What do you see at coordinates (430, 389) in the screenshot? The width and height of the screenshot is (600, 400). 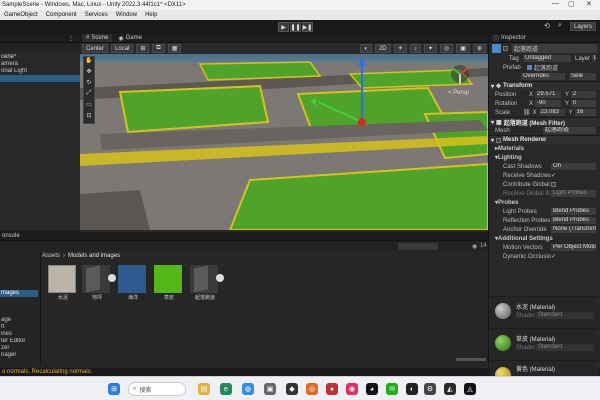 I see `app-icon: ⚙` at bounding box center [430, 389].